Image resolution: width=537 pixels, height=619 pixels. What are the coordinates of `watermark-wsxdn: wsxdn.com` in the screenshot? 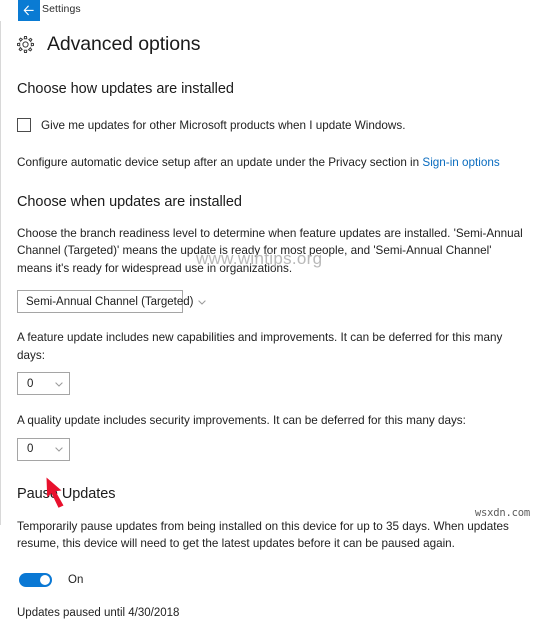 It's located at (502, 513).